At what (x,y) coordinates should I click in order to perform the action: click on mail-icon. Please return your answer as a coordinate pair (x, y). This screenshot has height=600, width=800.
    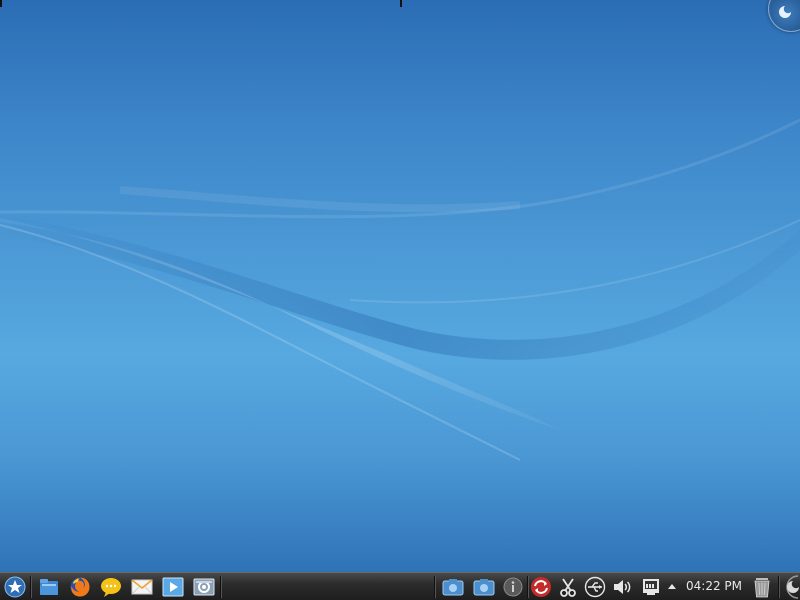
    Looking at the image, I should click on (142, 587).